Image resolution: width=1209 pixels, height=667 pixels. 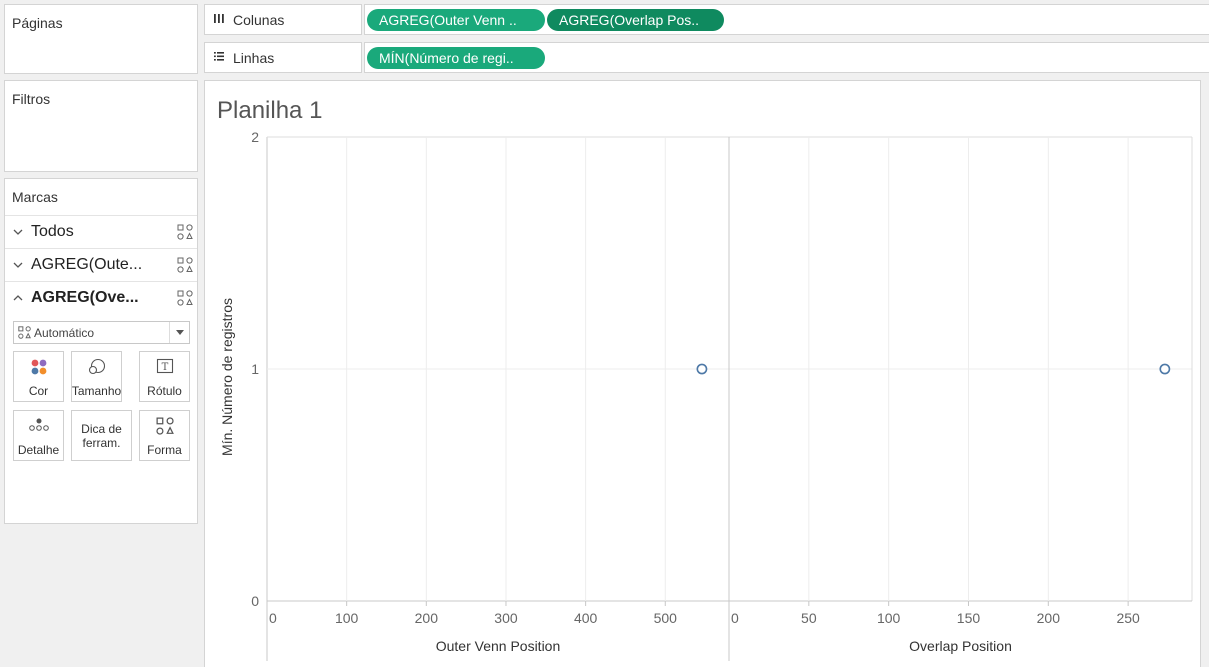 What do you see at coordinates (38, 450) in the screenshot?
I see `detail-button-label: Detalhe` at bounding box center [38, 450].